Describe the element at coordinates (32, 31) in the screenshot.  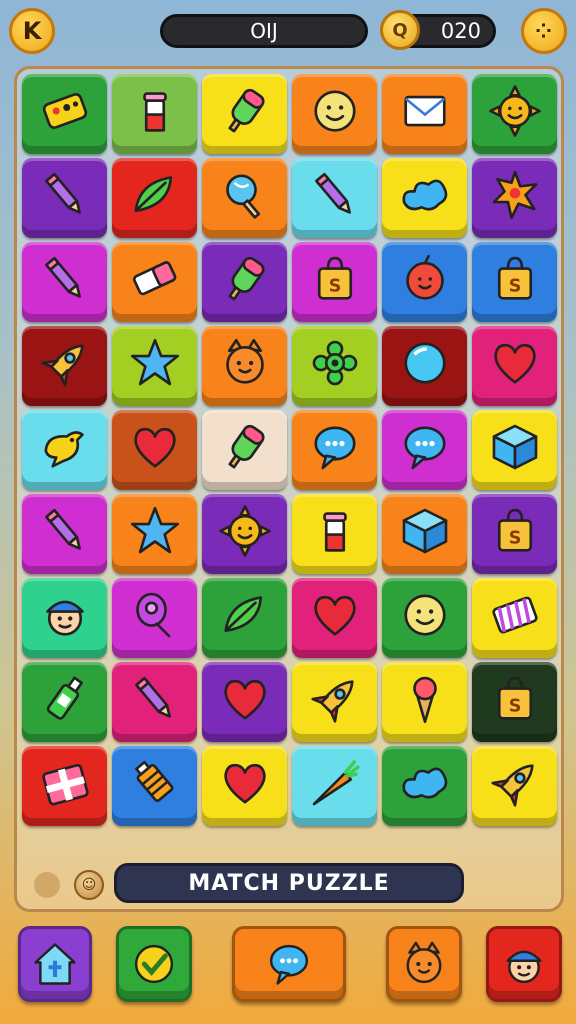
I see `back-button: K` at that location.